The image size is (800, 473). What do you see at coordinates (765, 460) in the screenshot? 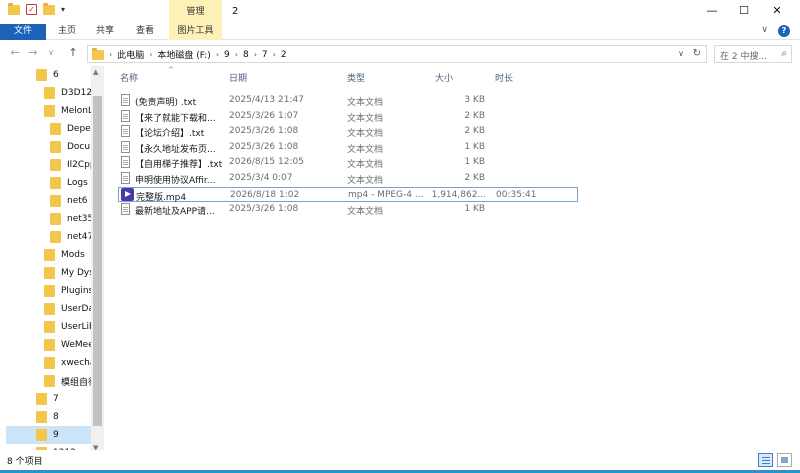
I see `details-view-button` at bounding box center [765, 460].